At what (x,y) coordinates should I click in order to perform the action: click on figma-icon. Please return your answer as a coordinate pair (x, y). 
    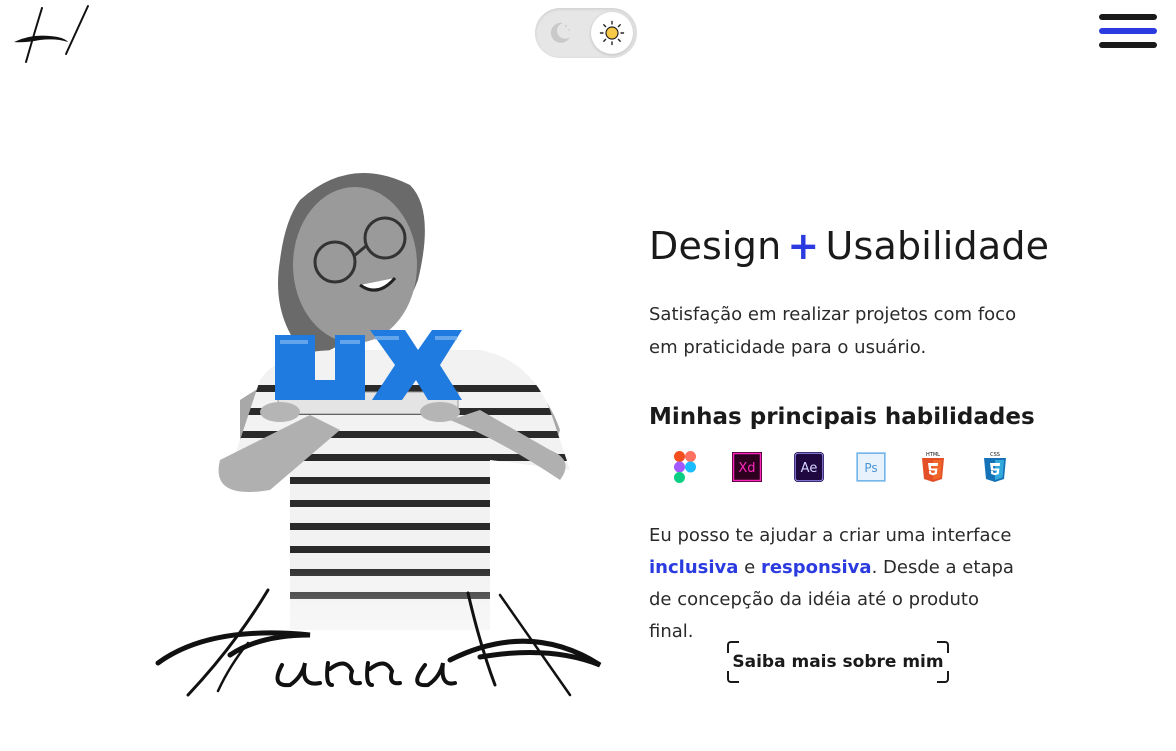
    Looking at the image, I should click on (685, 467).